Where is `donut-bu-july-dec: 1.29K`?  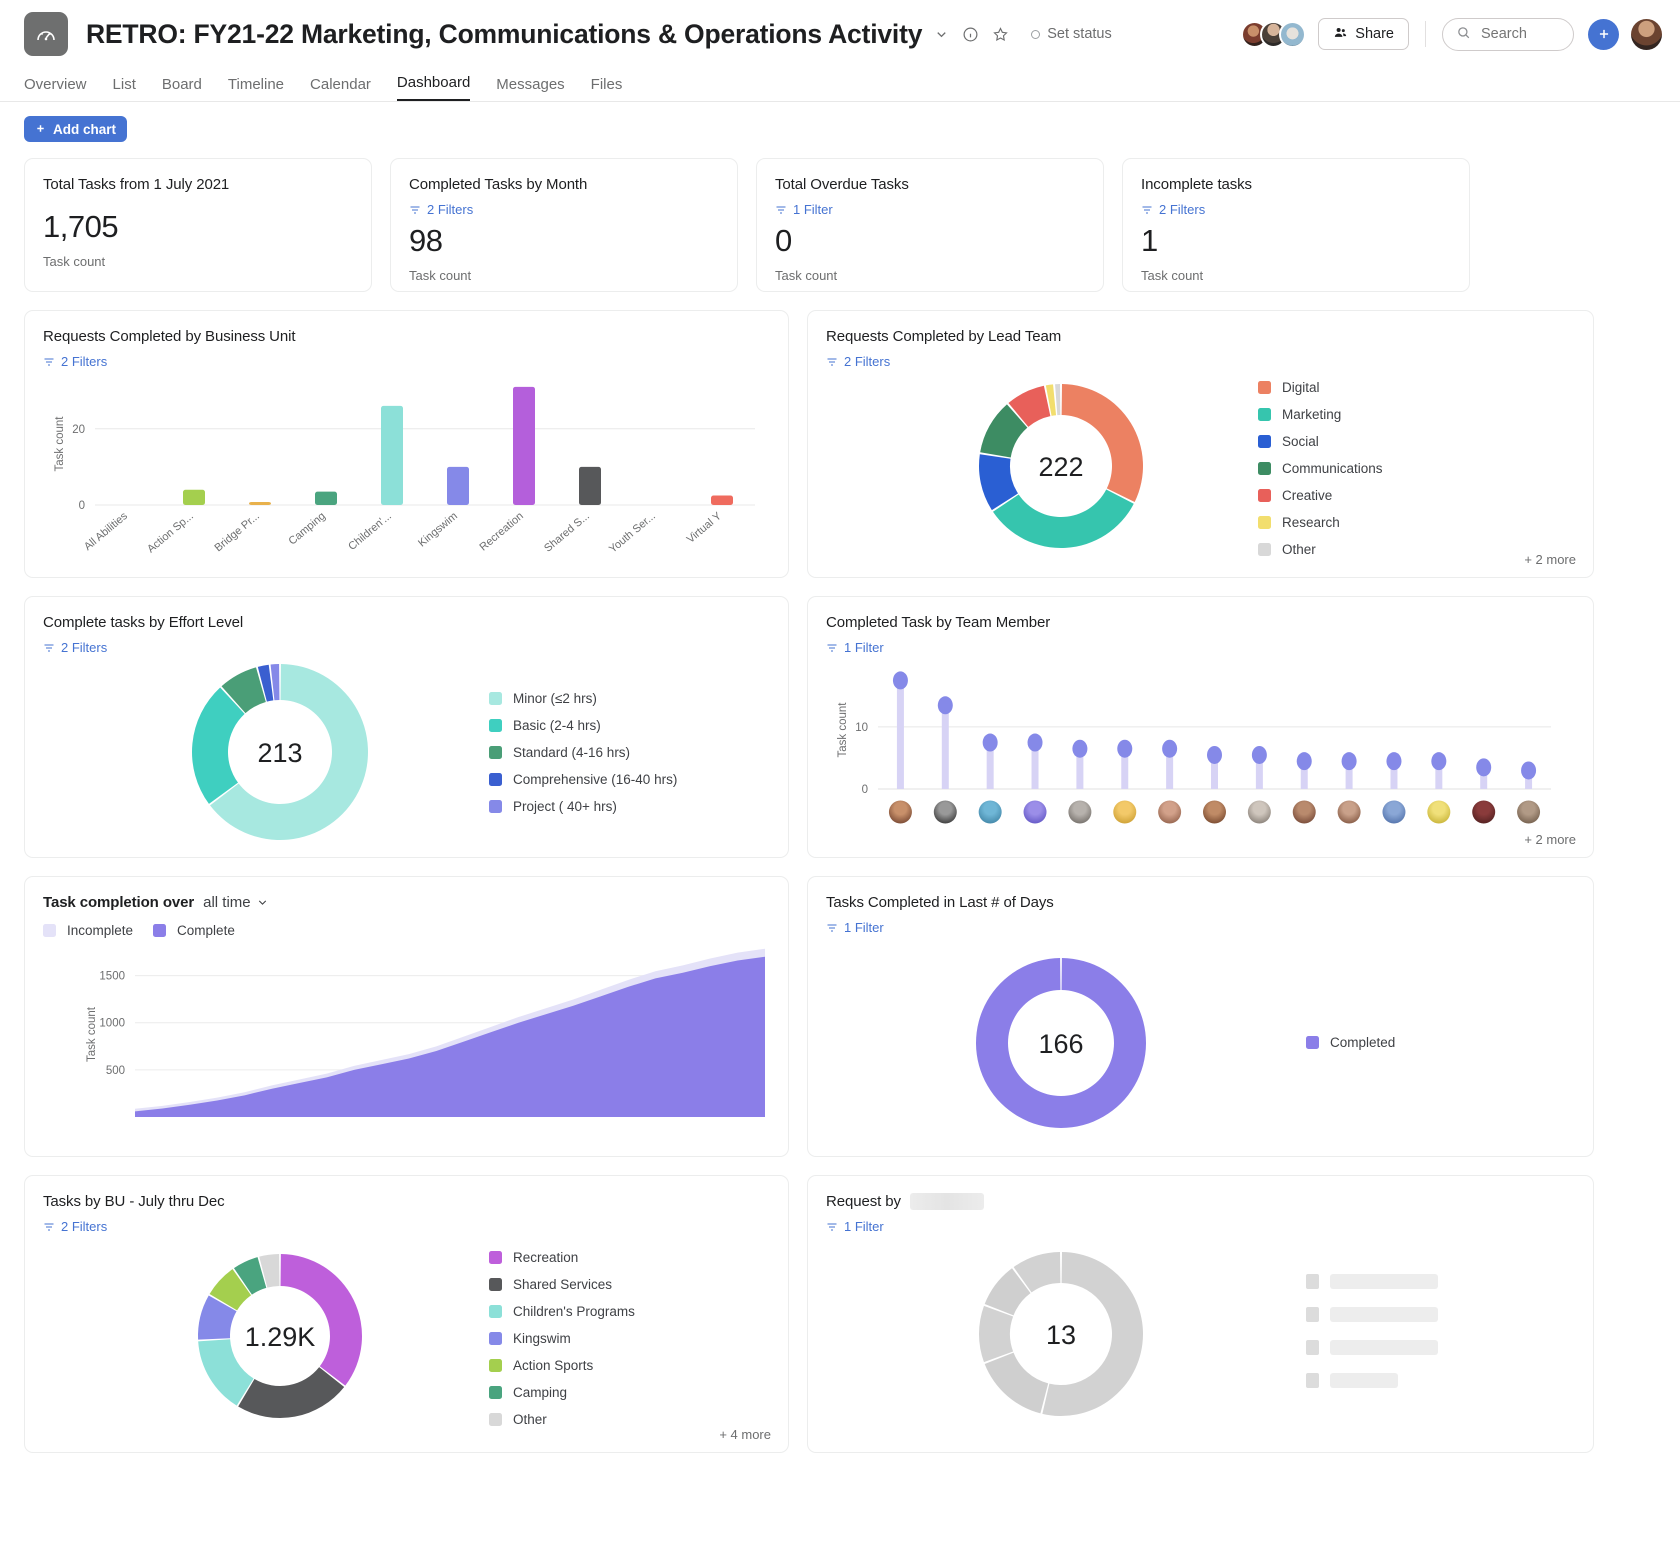
donut-bu-july-dec: 1.29K is located at coordinates (280, 1336).